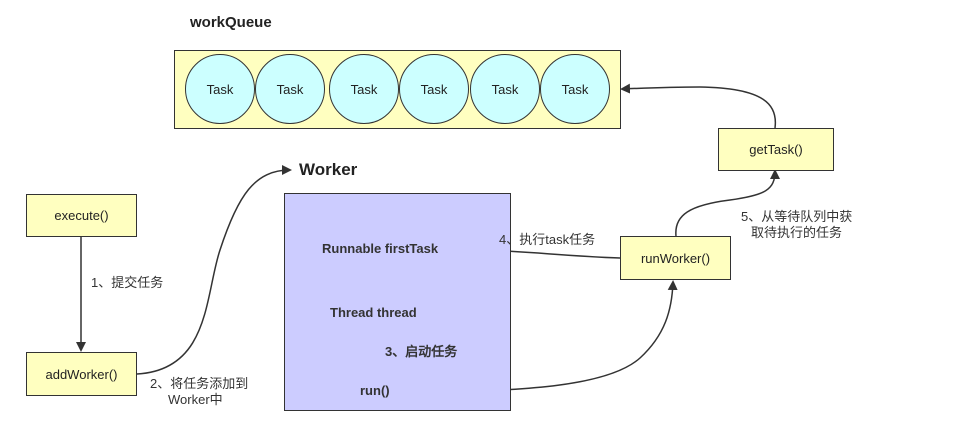  What do you see at coordinates (328, 169) in the screenshot?
I see `worker-title: Worker` at bounding box center [328, 169].